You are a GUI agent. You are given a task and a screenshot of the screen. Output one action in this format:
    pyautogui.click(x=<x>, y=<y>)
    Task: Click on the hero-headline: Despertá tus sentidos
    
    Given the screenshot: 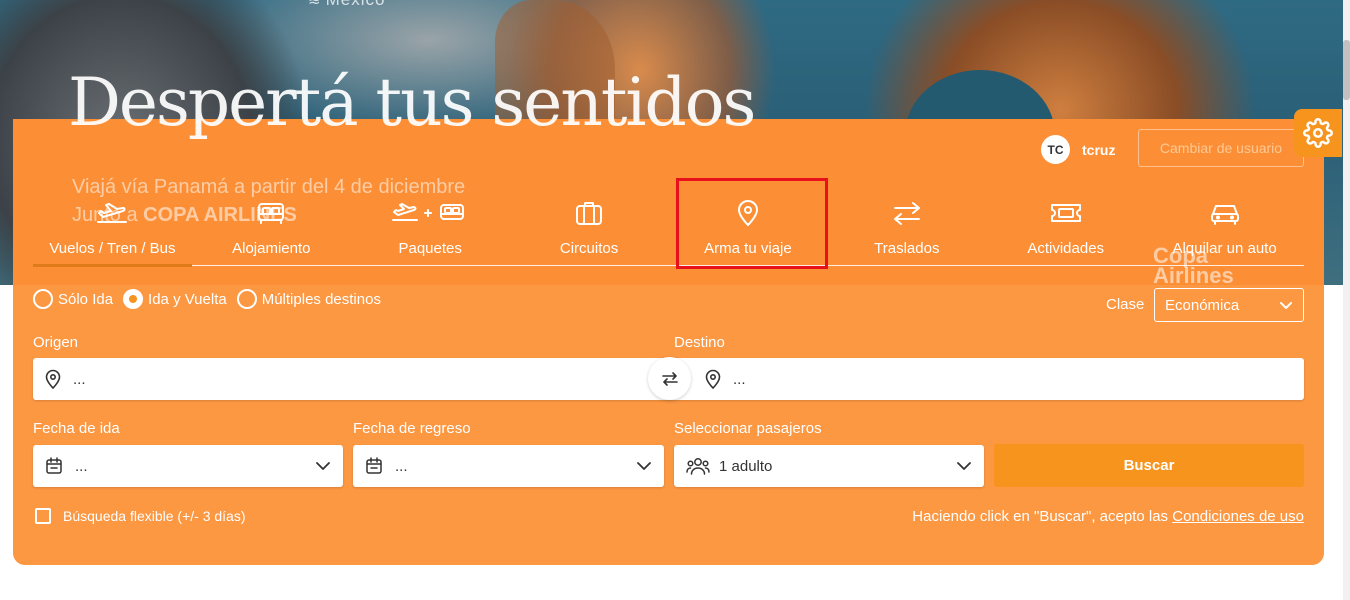 What is the action you would take?
    pyautogui.click(x=412, y=102)
    